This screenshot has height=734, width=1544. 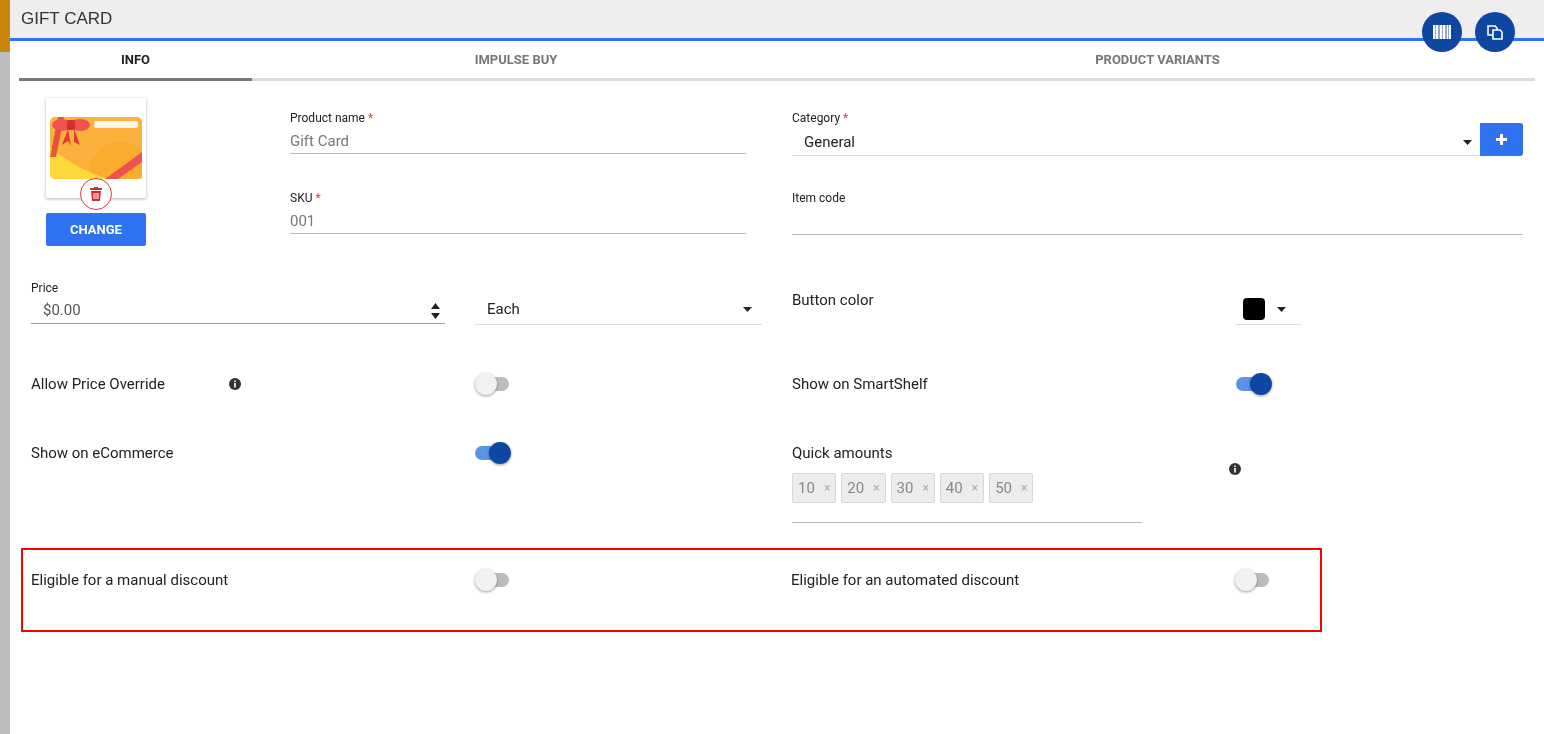 I want to click on amount-chip: 20 ×, so click(x=863, y=488).